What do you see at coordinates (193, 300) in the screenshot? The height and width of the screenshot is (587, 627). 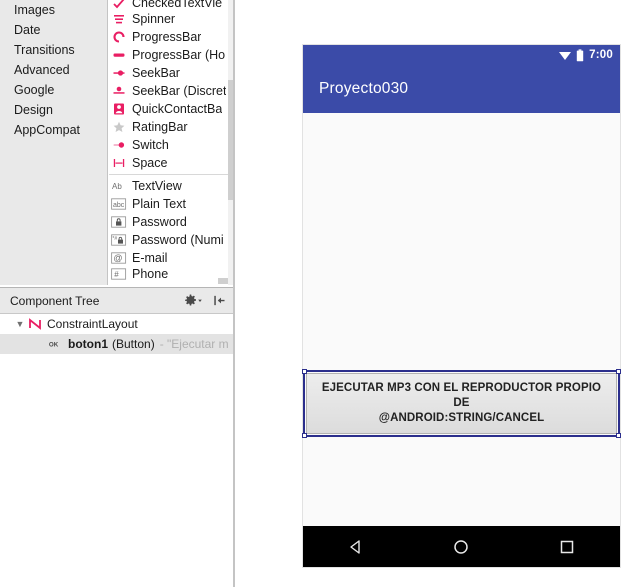 I see `gear-icon` at bounding box center [193, 300].